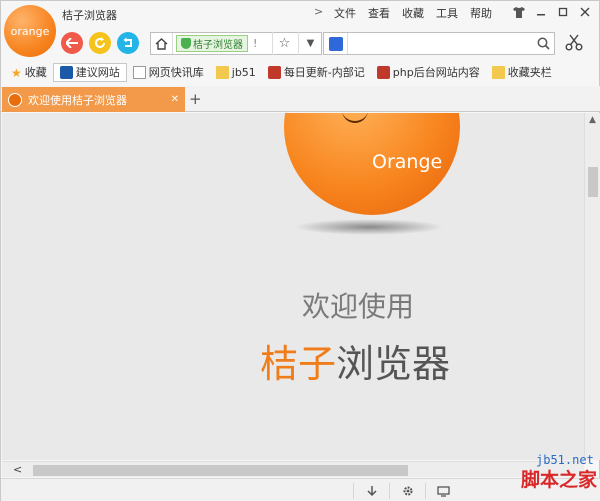  I want to click on browser-name-rest: 浏览器, so click(393, 364).